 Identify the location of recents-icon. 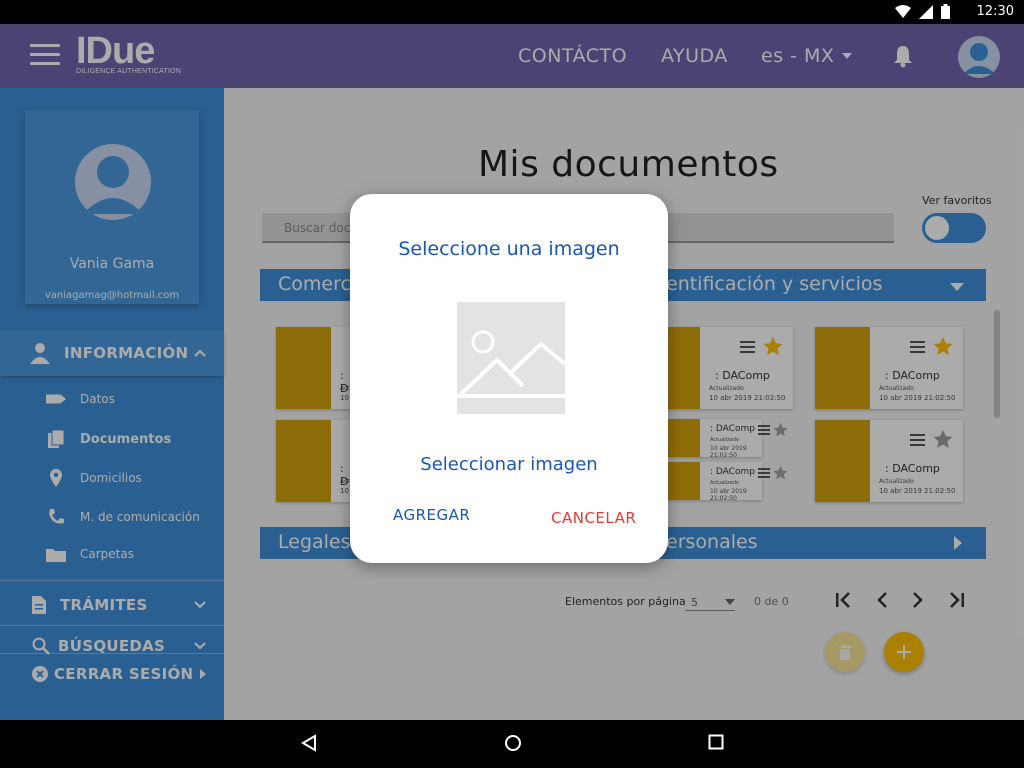
(716, 742).